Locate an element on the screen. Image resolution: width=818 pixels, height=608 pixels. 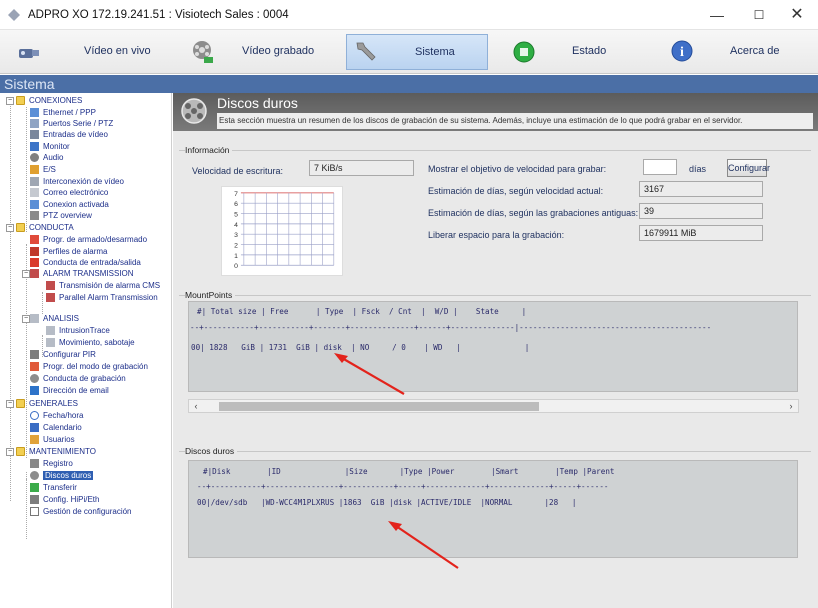
header-strip is located at coordinates (495, 84).